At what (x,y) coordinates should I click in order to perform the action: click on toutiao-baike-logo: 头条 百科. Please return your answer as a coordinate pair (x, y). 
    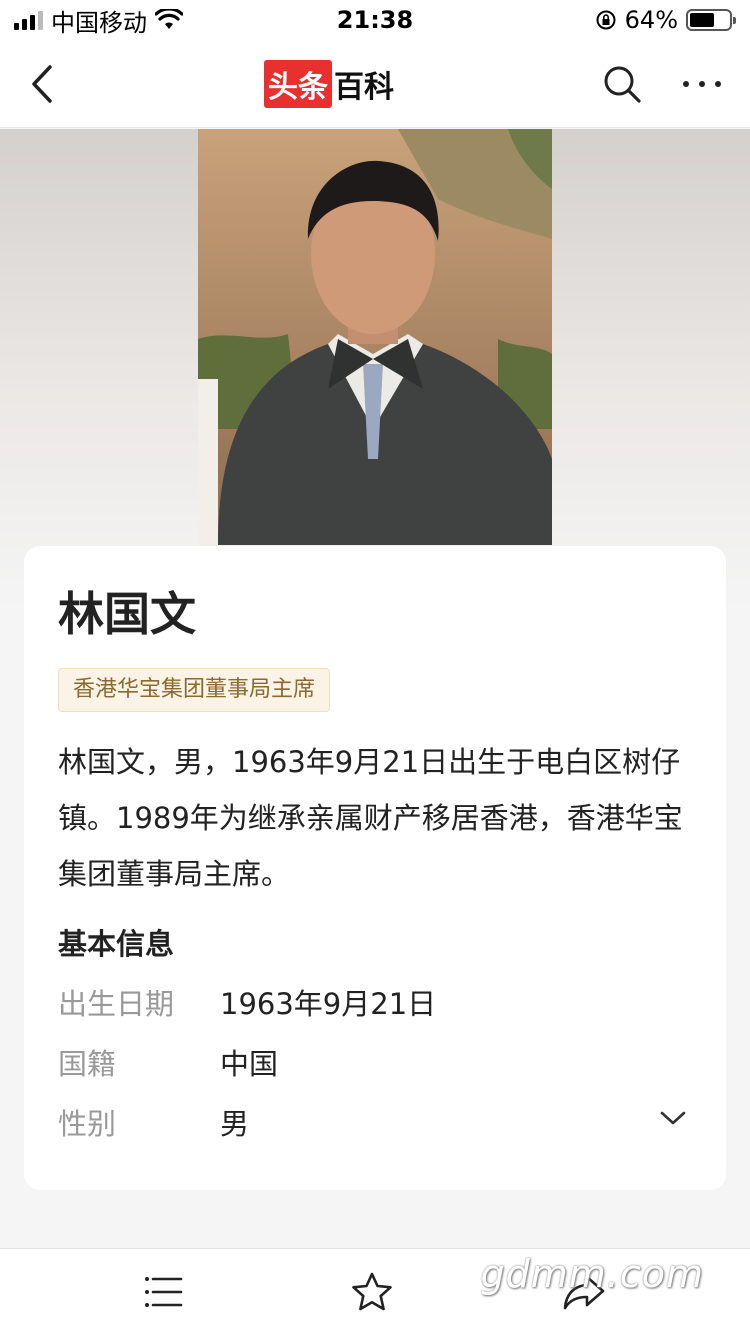
    Looking at the image, I should click on (329, 83).